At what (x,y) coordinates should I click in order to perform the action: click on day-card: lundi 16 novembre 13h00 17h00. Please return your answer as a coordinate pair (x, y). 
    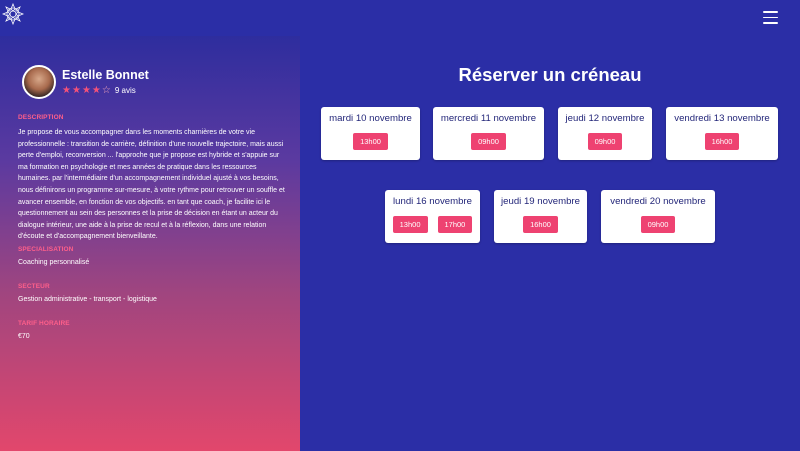
    Looking at the image, I should click on (432, 216).